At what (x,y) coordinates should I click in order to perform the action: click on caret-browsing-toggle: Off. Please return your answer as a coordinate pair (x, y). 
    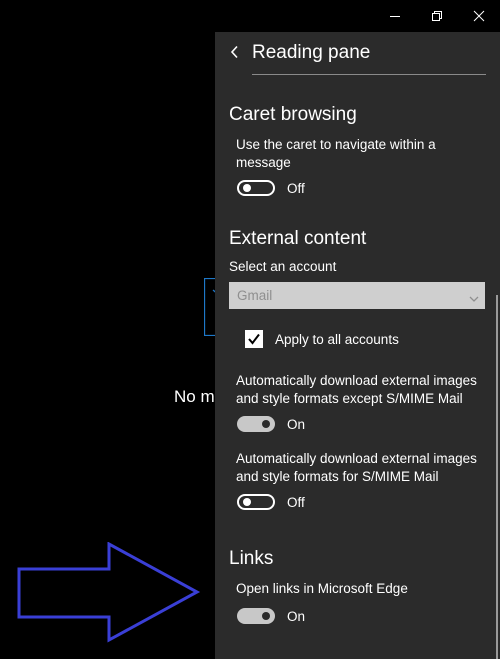
    Looking at the image, I should click on (271, 188).